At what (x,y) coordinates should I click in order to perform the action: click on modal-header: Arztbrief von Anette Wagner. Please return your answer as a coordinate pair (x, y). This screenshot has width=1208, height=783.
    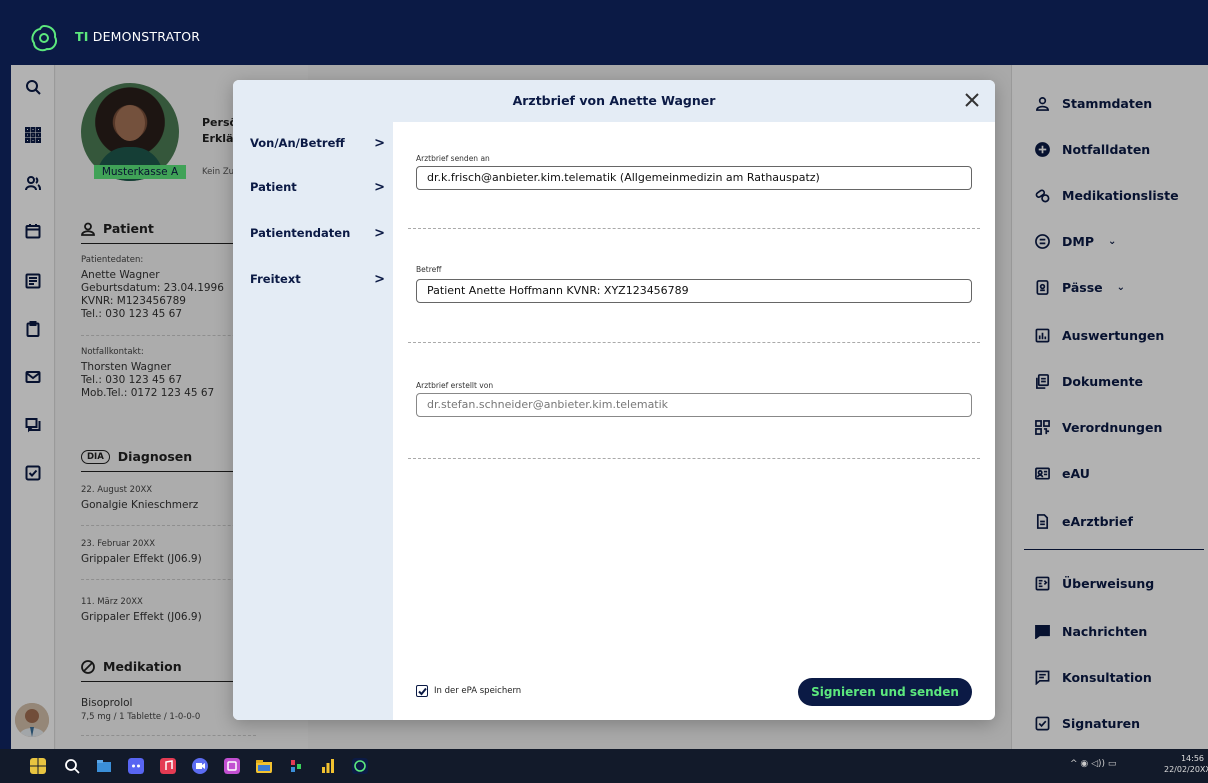
    Looking at the image, I should click on (614, 101).